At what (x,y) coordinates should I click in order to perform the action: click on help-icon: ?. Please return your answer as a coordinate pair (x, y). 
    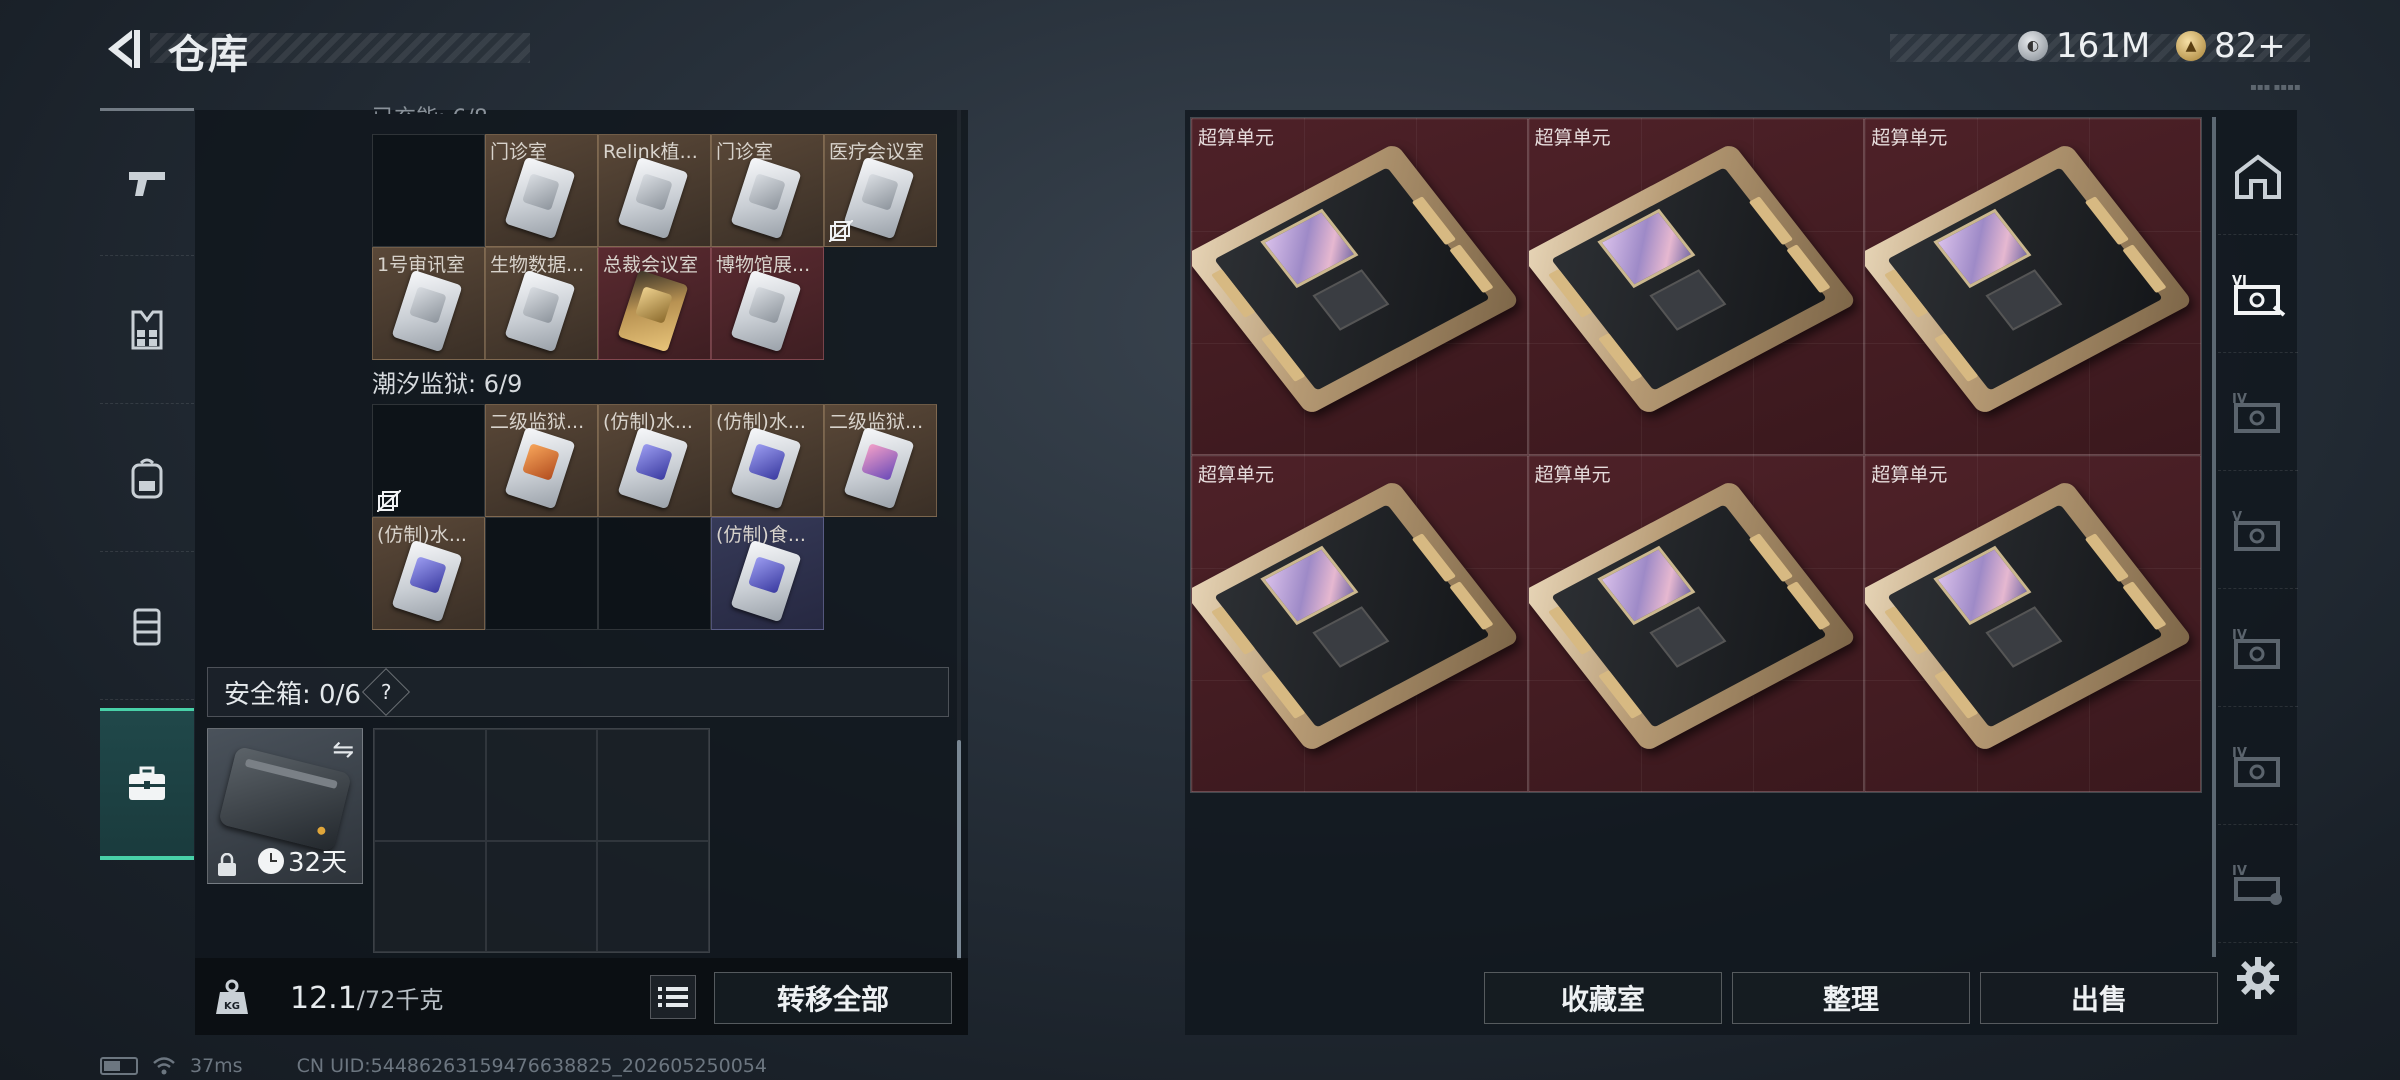
    Looking at the image, I should click on (386, 692).